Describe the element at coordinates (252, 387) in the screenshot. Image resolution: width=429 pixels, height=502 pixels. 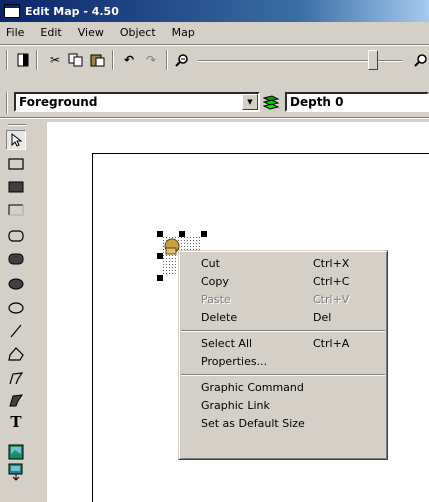
I see `menu-item-label: Graphic Command` at that location.